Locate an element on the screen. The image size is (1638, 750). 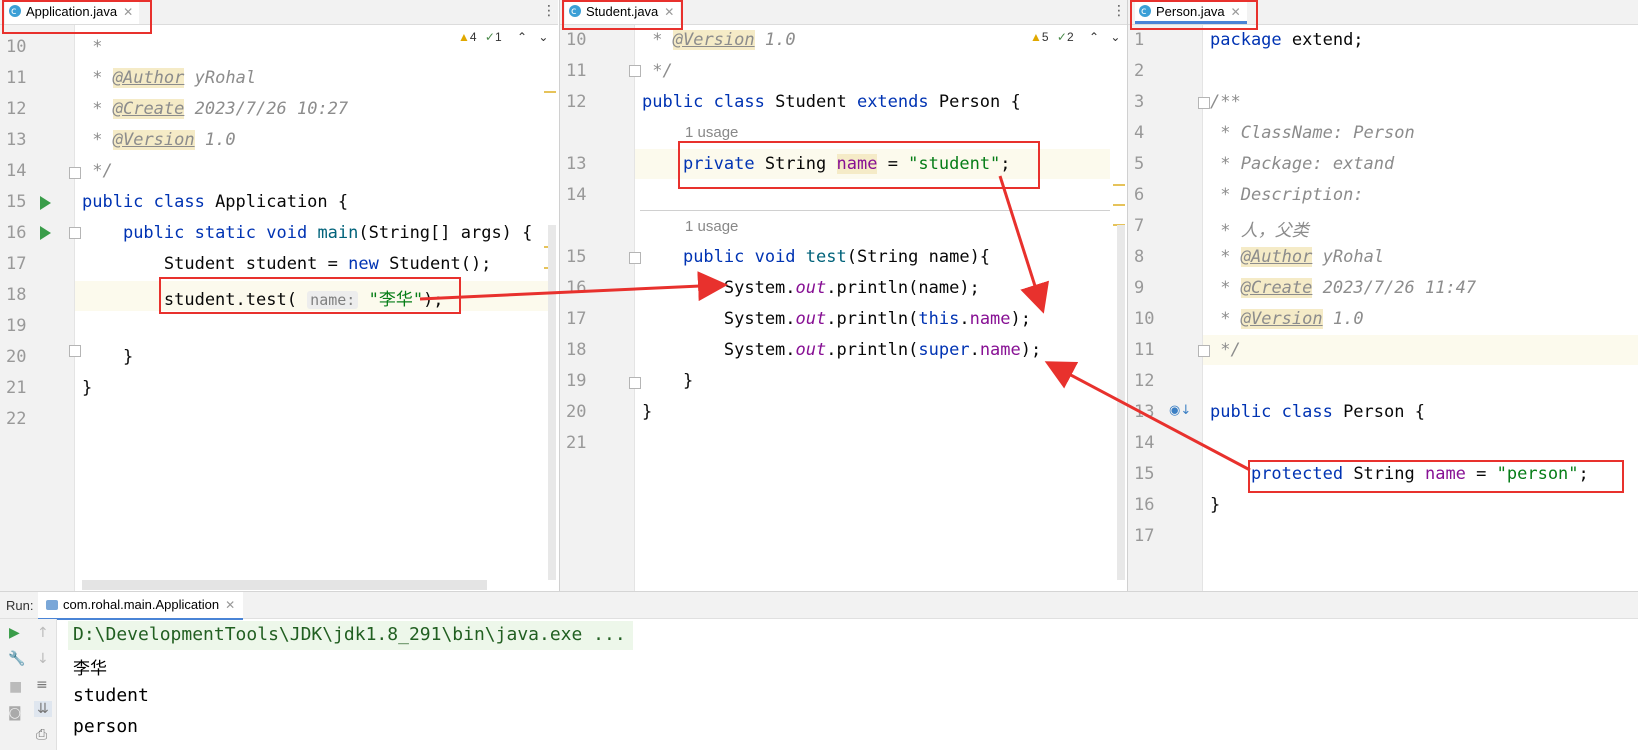
horizontal-scrollbar is located at coordinates (284, 585).